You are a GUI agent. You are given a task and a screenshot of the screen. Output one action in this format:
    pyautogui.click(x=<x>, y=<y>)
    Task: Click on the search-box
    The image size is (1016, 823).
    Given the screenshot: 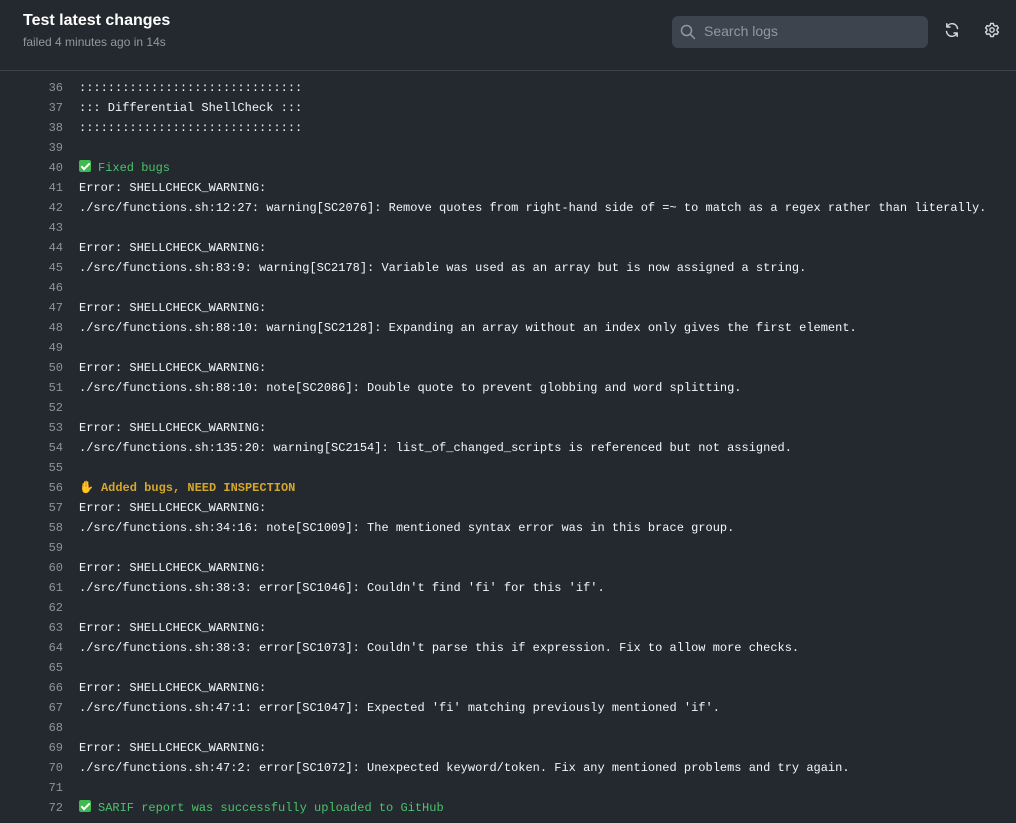 What is the action you would take?
    pyautogui.click(x=800, y=32)
    